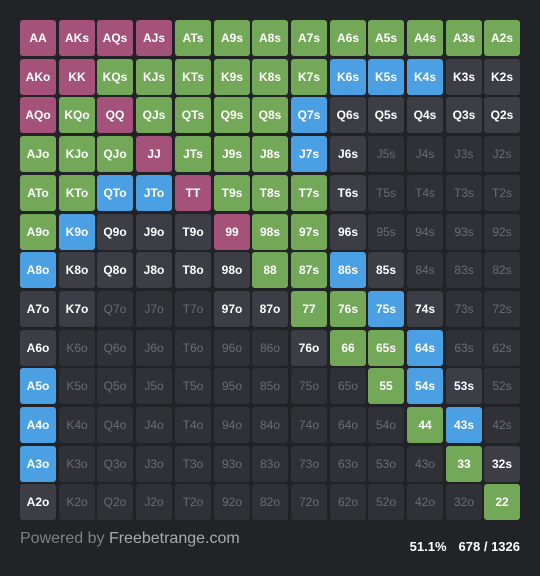 This screenshot has width=540, height=576. What do you see at coordinates (77, 348) in the screenshot?
I see `hand-cell-k6o: K6o` at bounding box center [77, 348].